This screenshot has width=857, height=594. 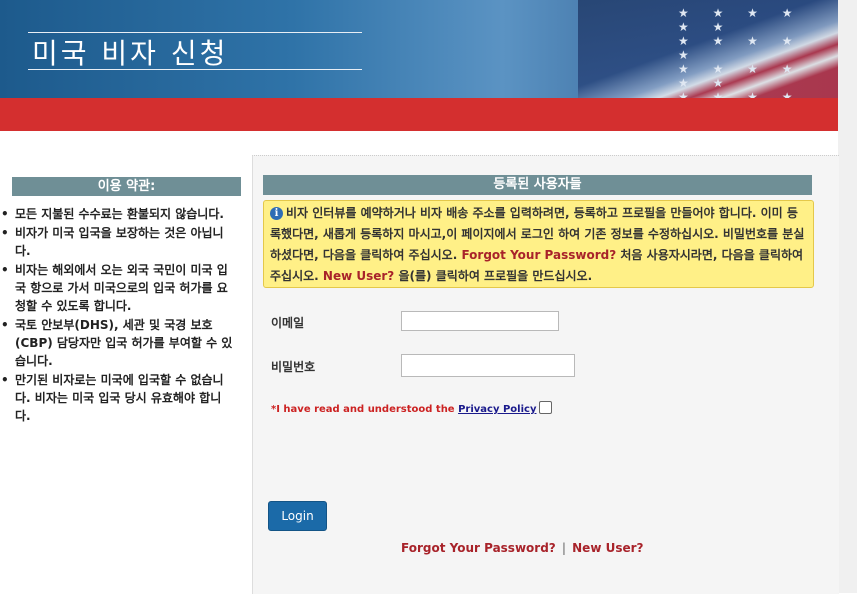 What do you see at coordinates (130, 242) in the screenshot?
I see `terms-item: 비자가 미국 입국을 보장하는 것은 아닙니다.` at bounding box center [130, 242].